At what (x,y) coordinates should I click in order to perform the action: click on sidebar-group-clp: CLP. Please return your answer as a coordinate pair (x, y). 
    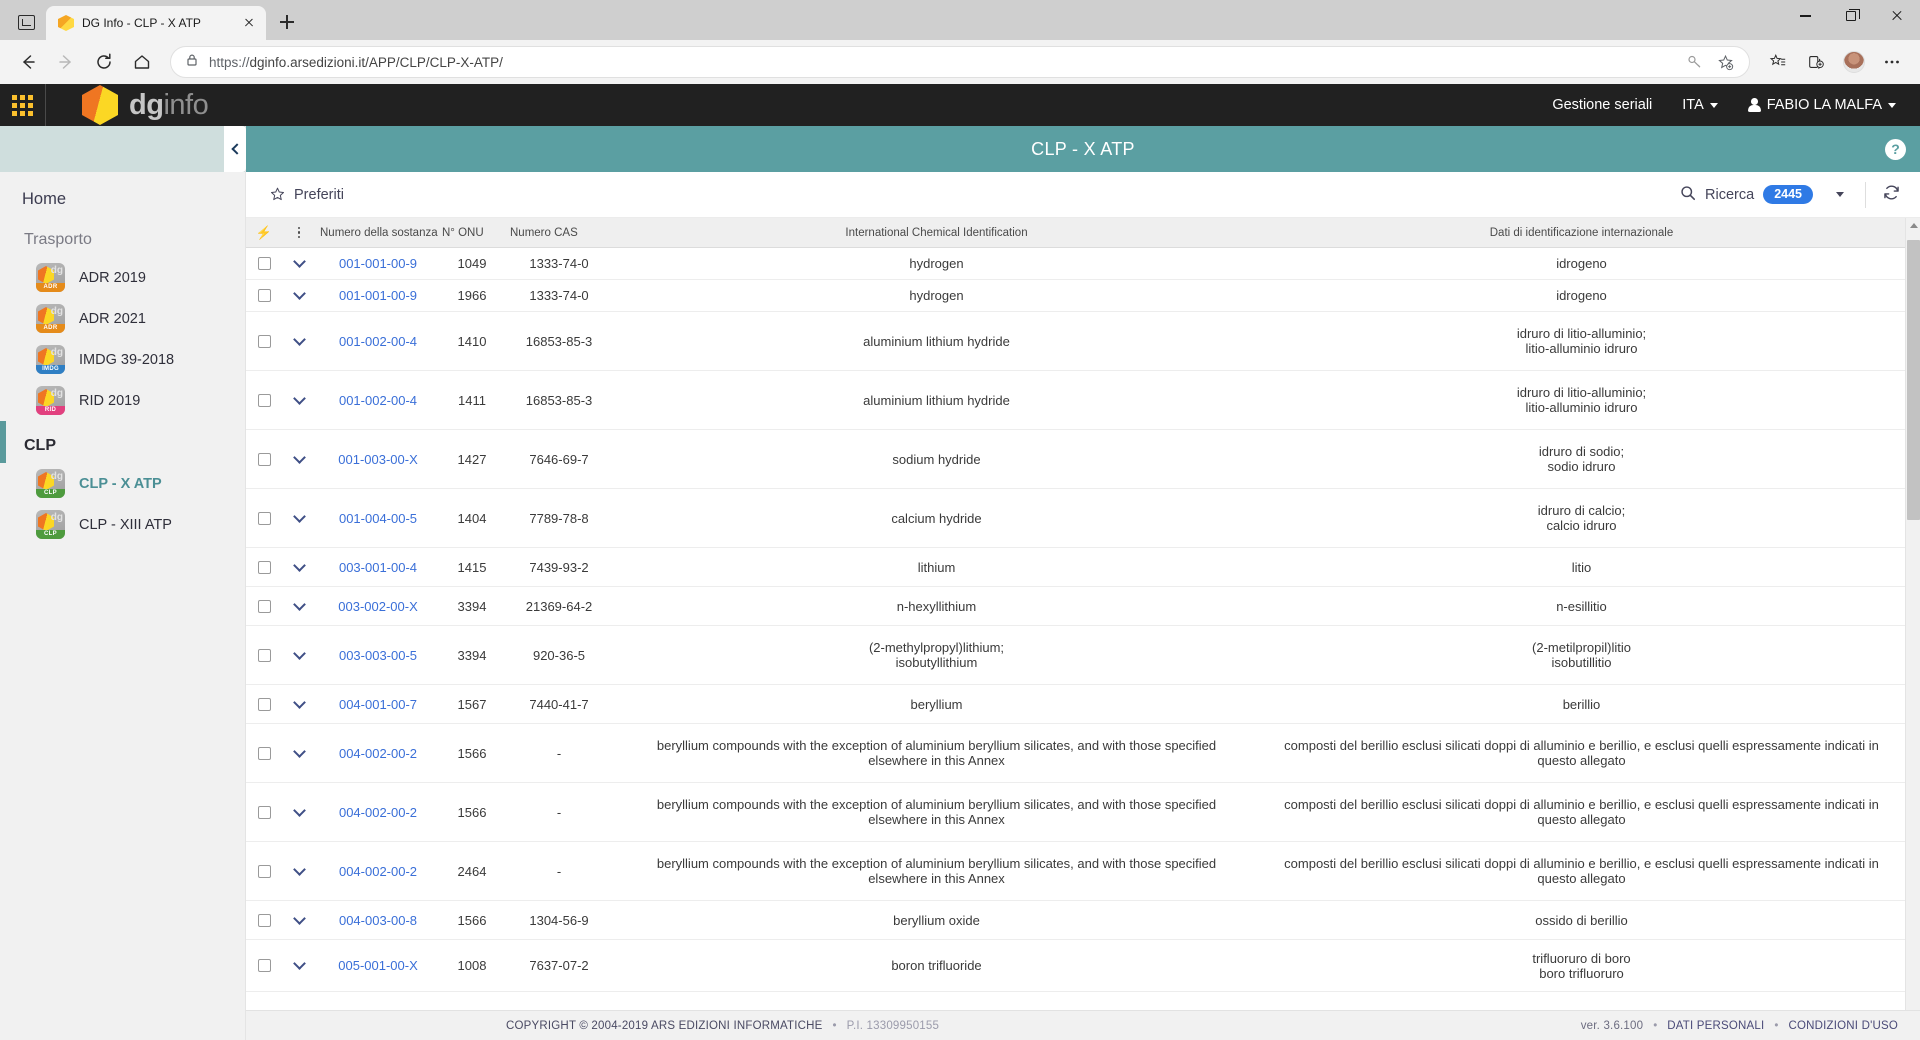
    Looking at the image, I should click on (122, 442).